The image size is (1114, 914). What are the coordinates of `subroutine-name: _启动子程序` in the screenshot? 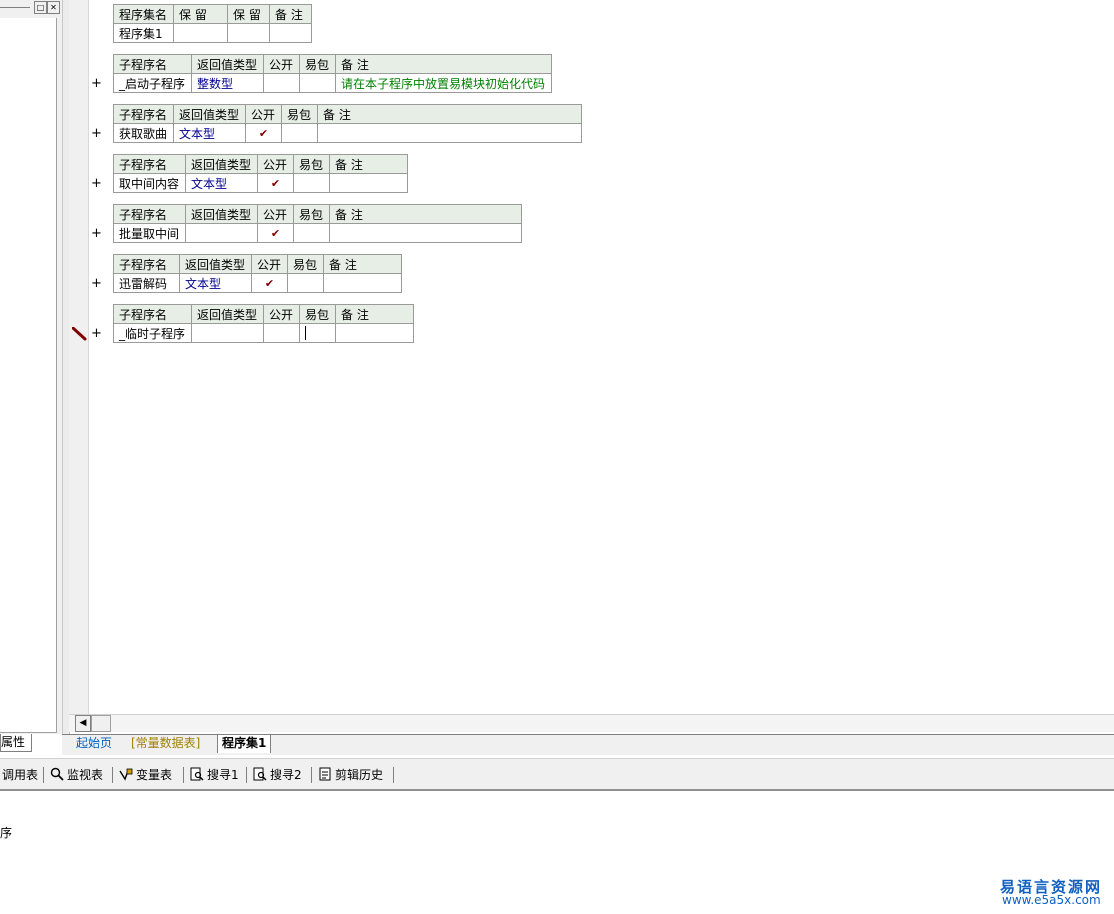 It's located at (152, 83).